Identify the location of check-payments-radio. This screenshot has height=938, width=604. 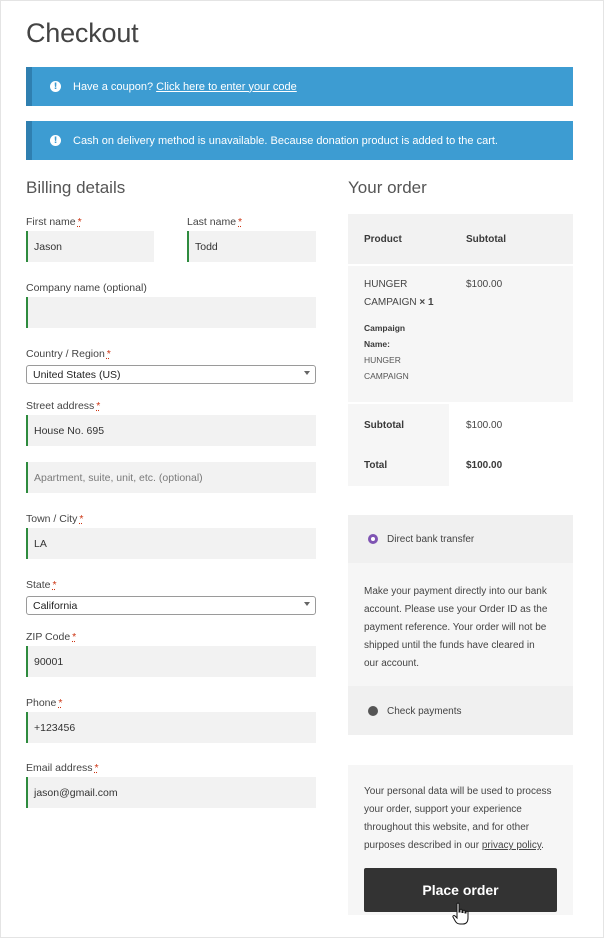
(373, 711).